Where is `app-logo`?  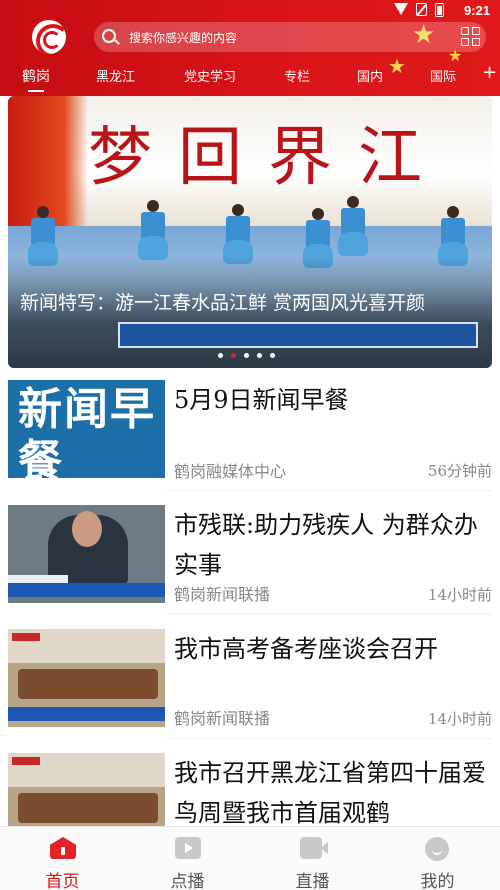
app-logo is located at coordinates (49, 37).